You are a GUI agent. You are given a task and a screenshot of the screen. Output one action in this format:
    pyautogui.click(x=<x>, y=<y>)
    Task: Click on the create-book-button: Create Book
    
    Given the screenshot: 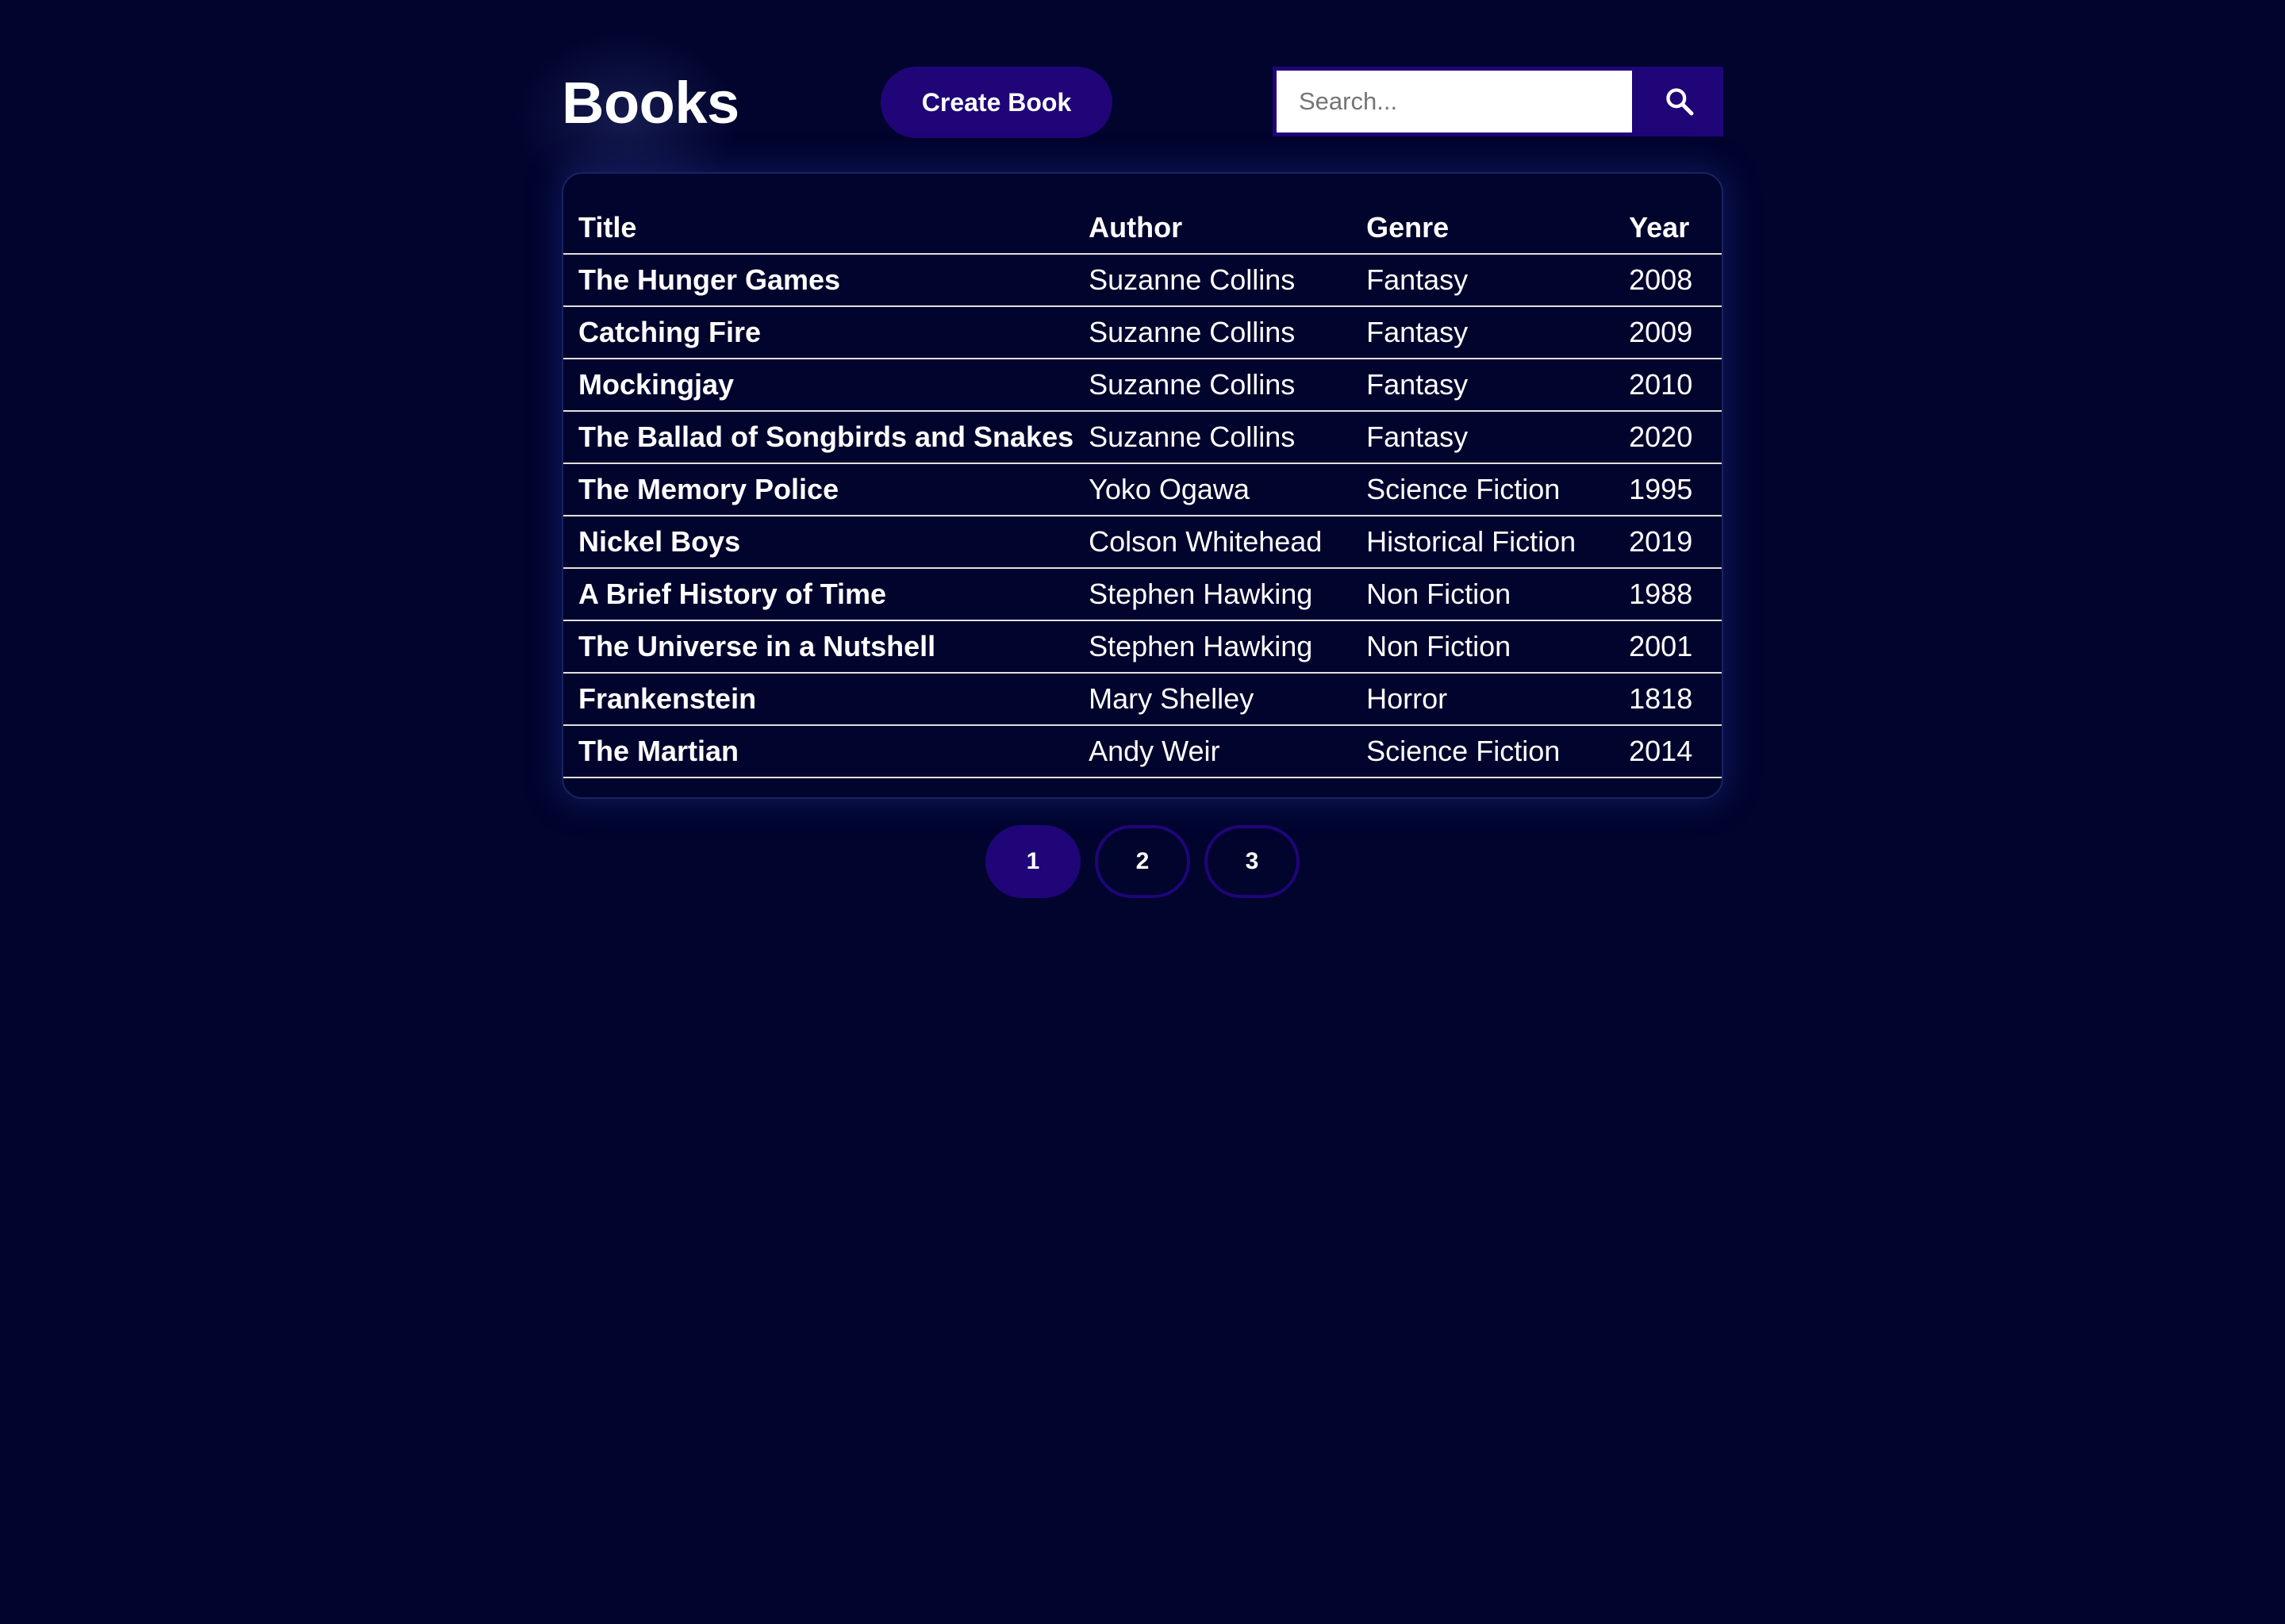 What is the action you would take?
    pyautogui.click(x=997, y=102)
    